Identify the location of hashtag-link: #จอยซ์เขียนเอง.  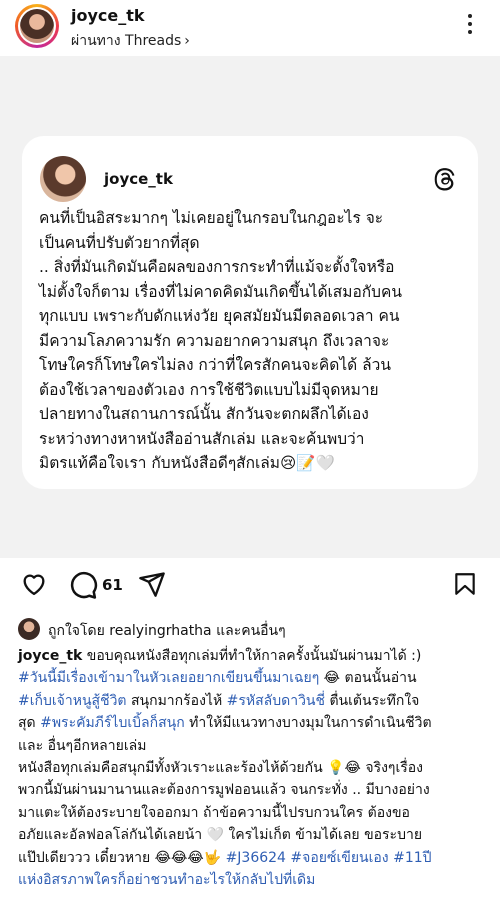
(339, 858).